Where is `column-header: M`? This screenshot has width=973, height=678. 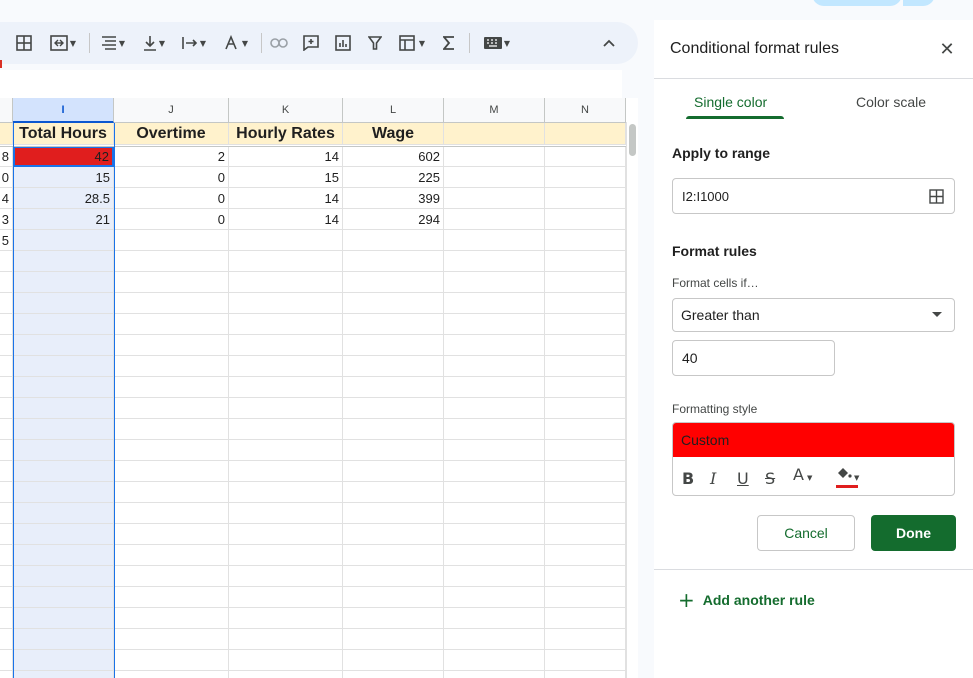
column-header: M is located at coordinates (494, 110).